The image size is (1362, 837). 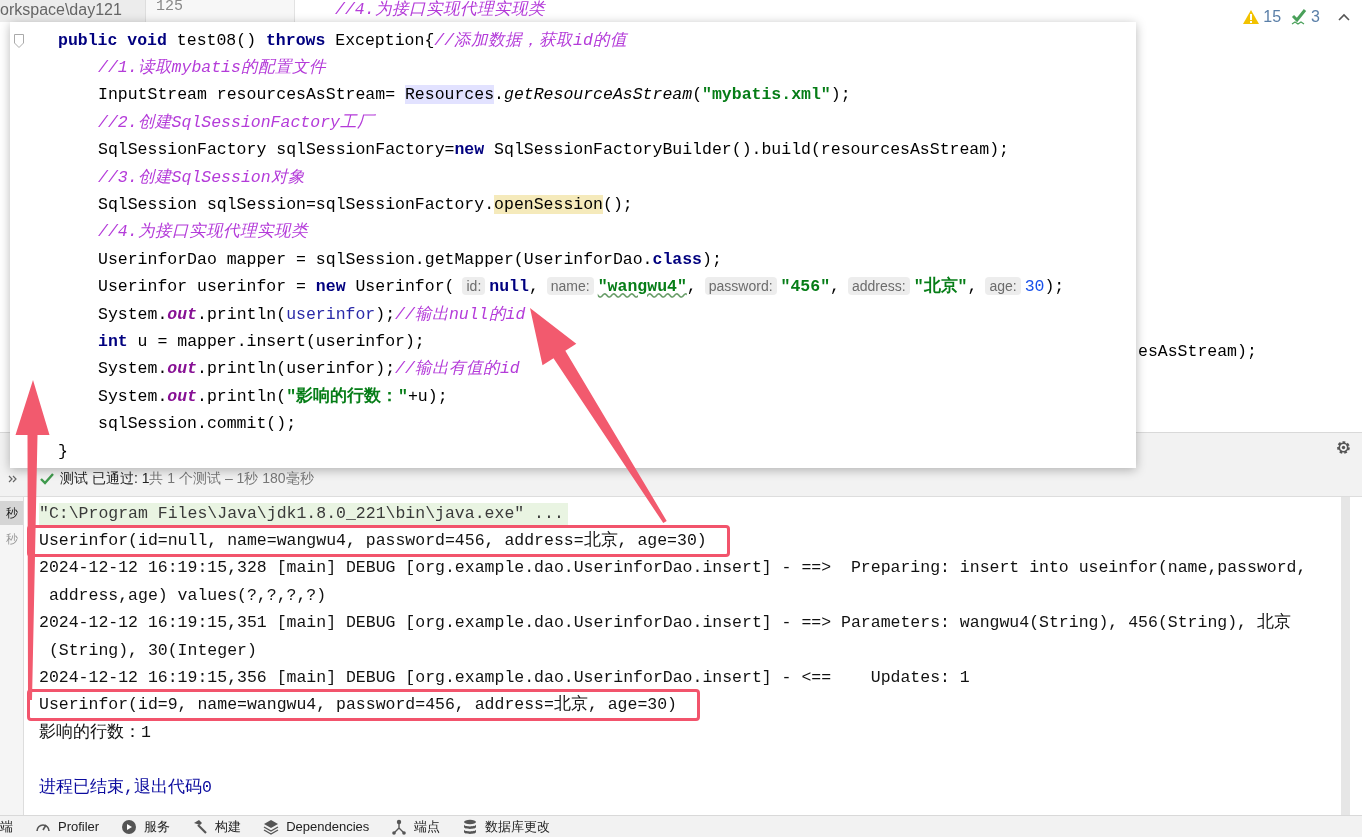 What do you see at coordinates (125, 787) in the screenshot?
I see `console-line: 进程已结束,退出代码0` at bounding box center [125, 787].